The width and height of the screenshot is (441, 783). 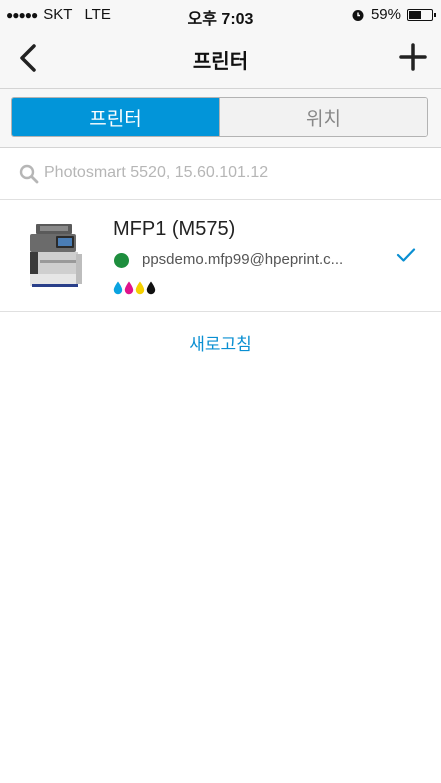 What do you see at coordinates (421, 14) in the screenshot?
I see `battery-icon` at bounding box center [421, 14].